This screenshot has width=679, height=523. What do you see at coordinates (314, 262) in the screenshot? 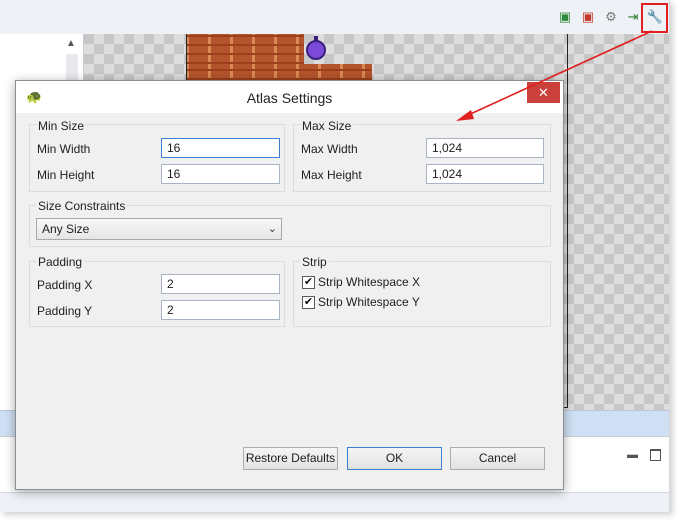
I see `strip-group-label: Strip` at bounding box center [314, 262].